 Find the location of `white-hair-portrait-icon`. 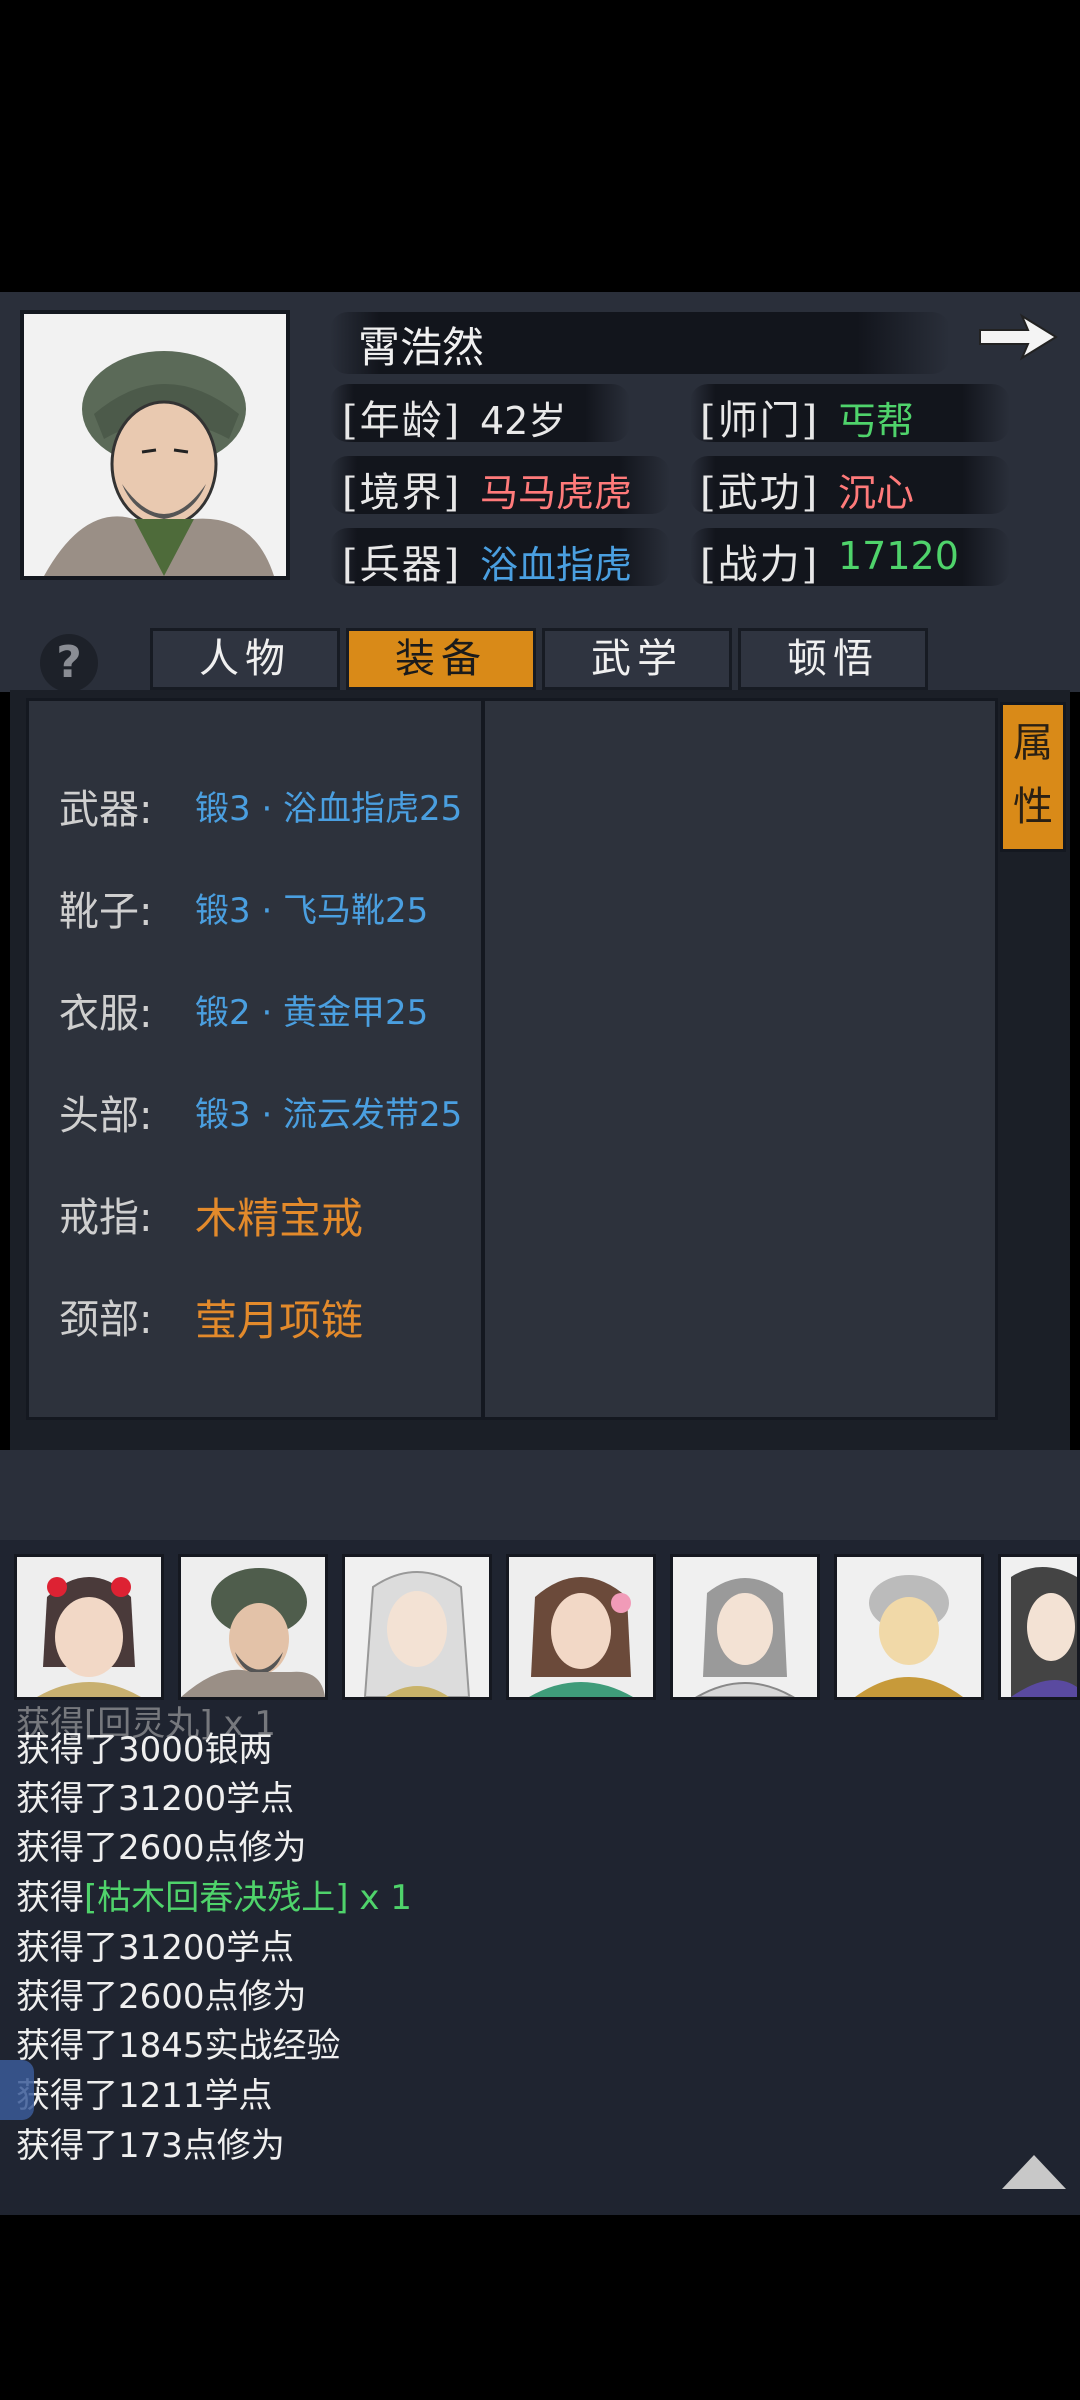

white-hair-portrait-icon is located at coordinates (417, 1627).